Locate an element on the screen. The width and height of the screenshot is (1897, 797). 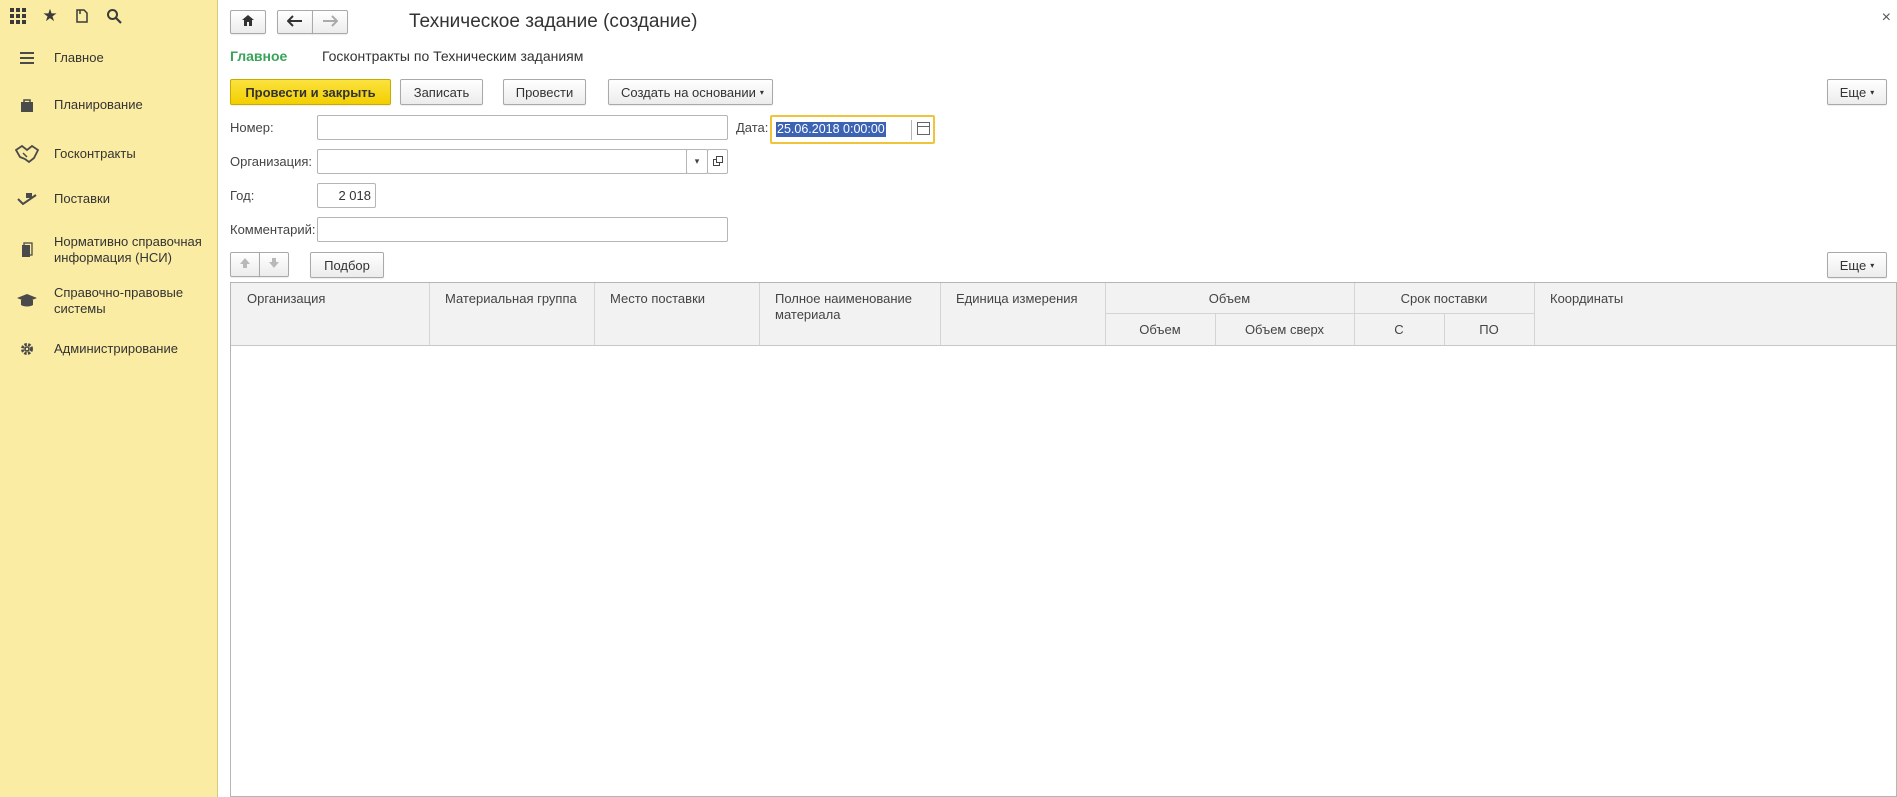
forward-button is located at coordinates (330, 22).